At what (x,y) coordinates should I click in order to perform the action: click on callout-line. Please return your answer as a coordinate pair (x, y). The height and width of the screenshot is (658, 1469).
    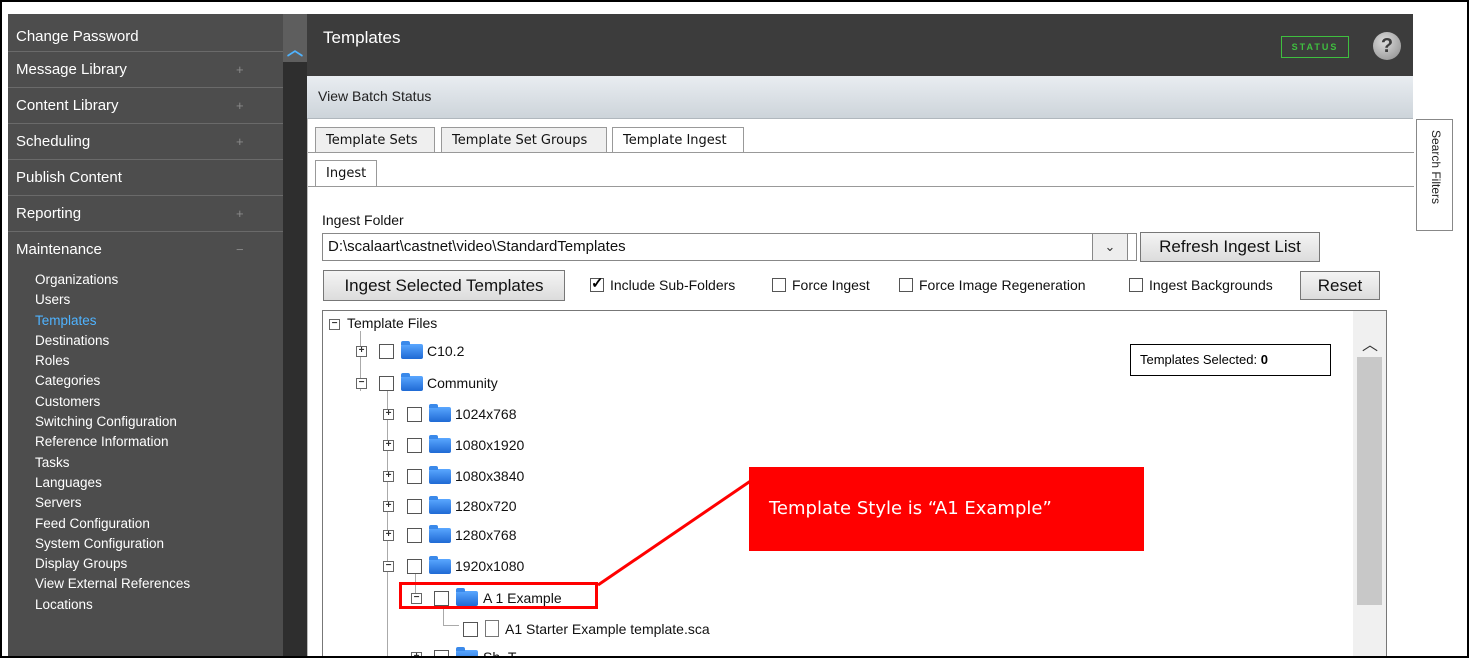
    Looking at the image, I should click on (675, 532).